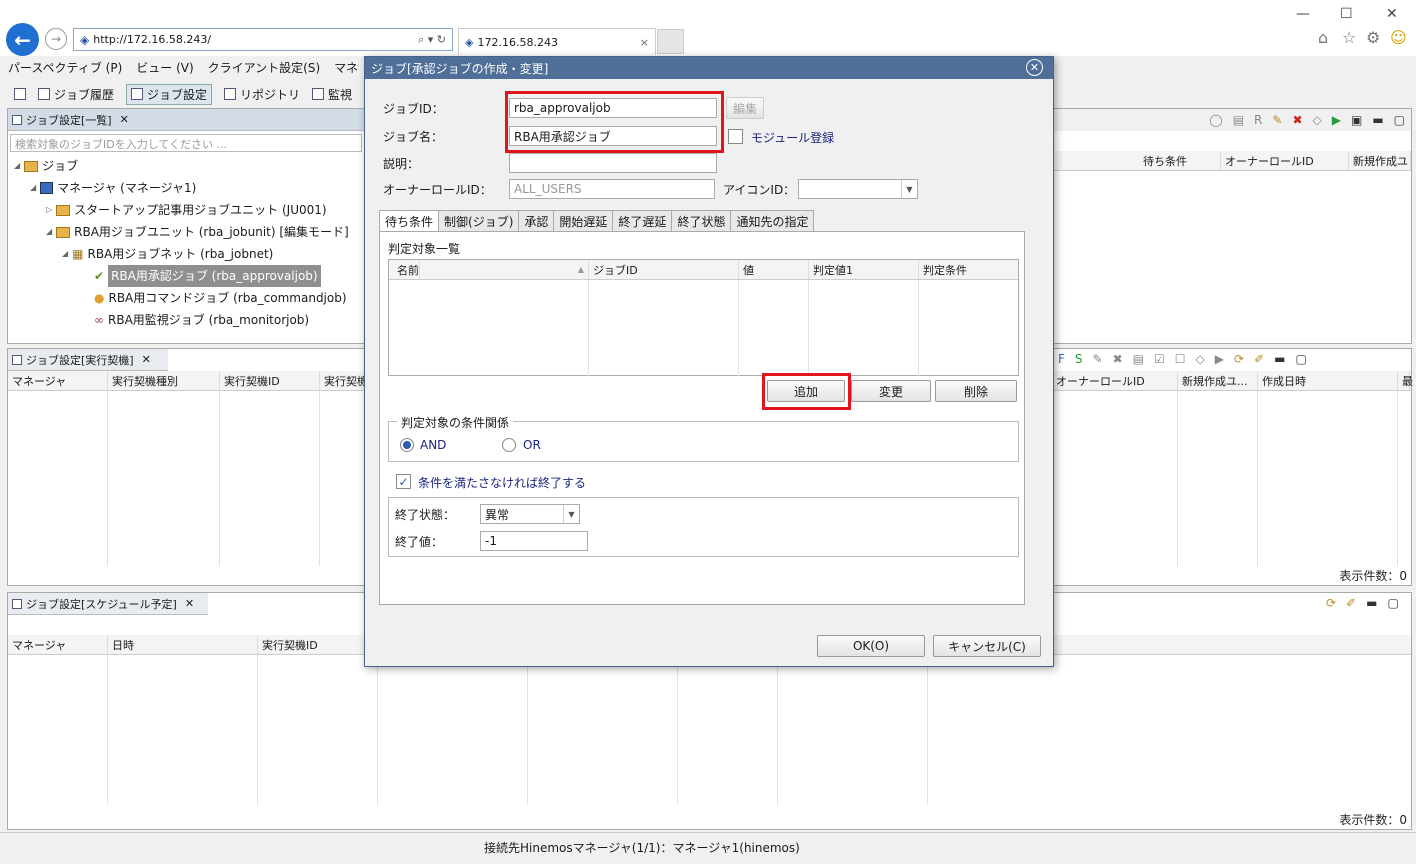  What do you see at coordinates (858, 189) in the screenshot?
I see `icon-id-select: ▼` at bounding box center [858, 189].